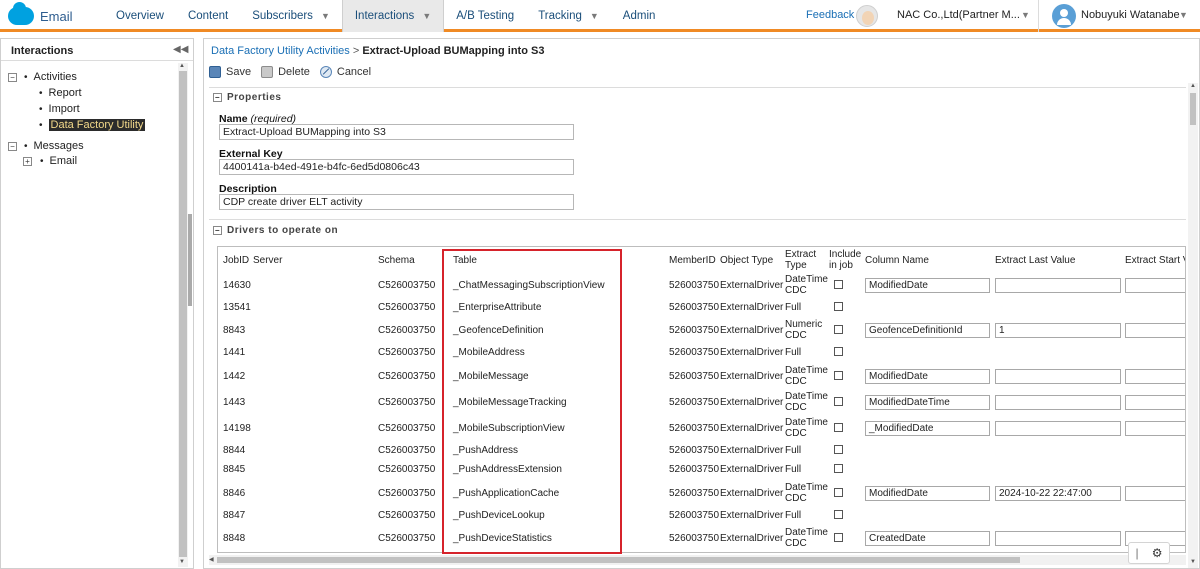 The image size is (1200, 569). What do you see at coordinates (396, 202) in the screenshot?
I see `description-field: CDP create driver ELT activity` at bounding box center [396, 202].